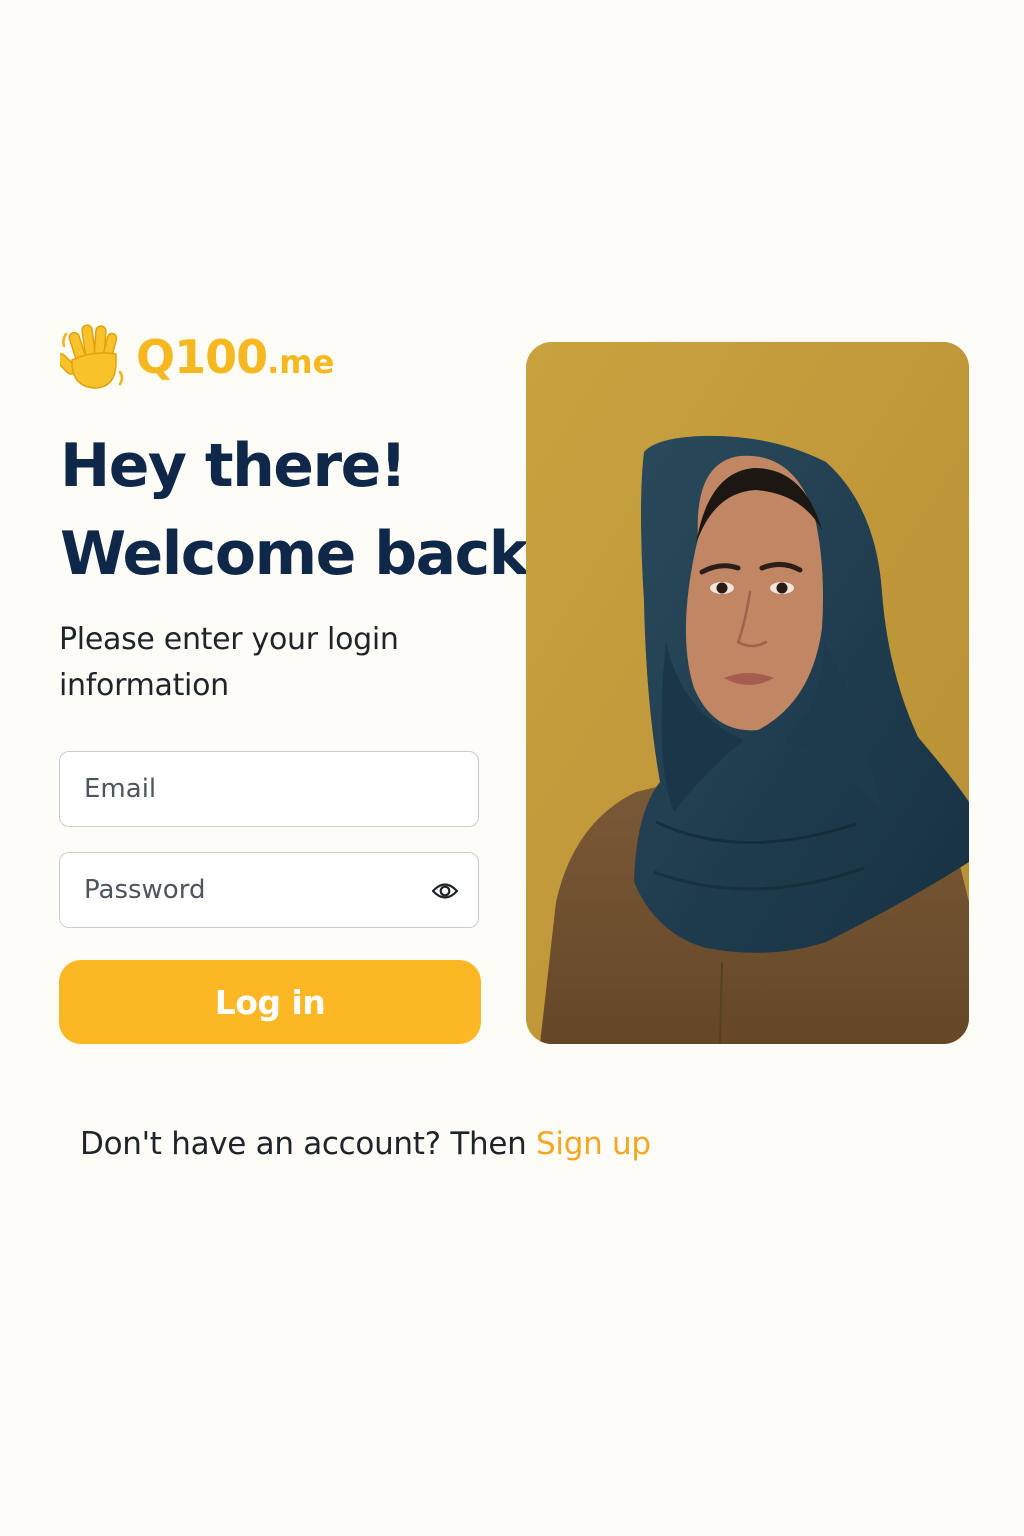 Image resolution: width=1024 pixels, height=1536 pixels. I want to click on brand-name: Q100.me, so click(235, 357).